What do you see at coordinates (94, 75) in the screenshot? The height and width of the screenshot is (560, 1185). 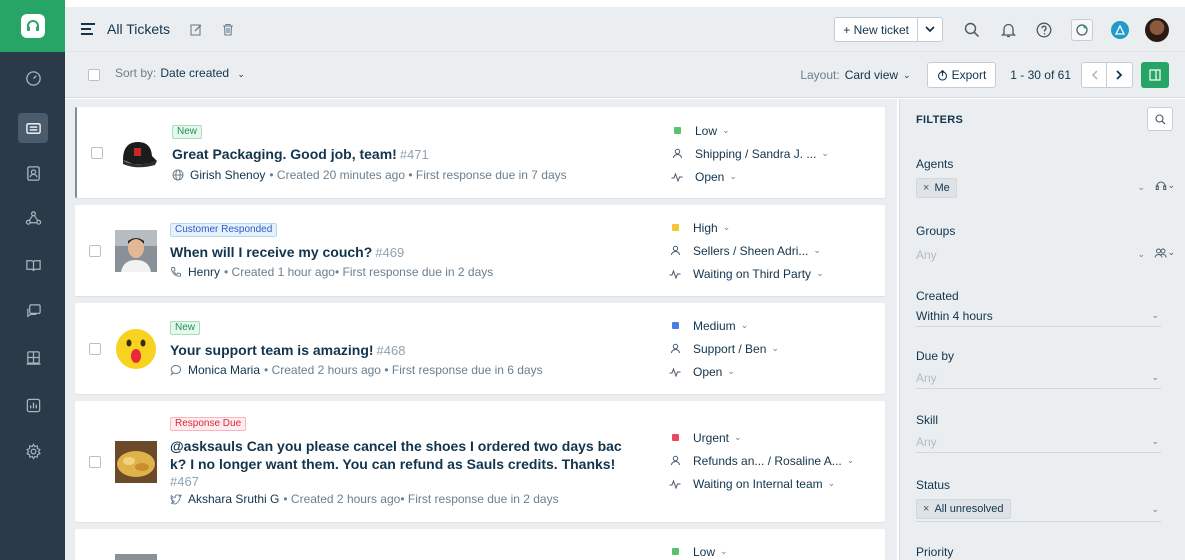 I see `select-all-checkbox` at bounding box center [94, 75].